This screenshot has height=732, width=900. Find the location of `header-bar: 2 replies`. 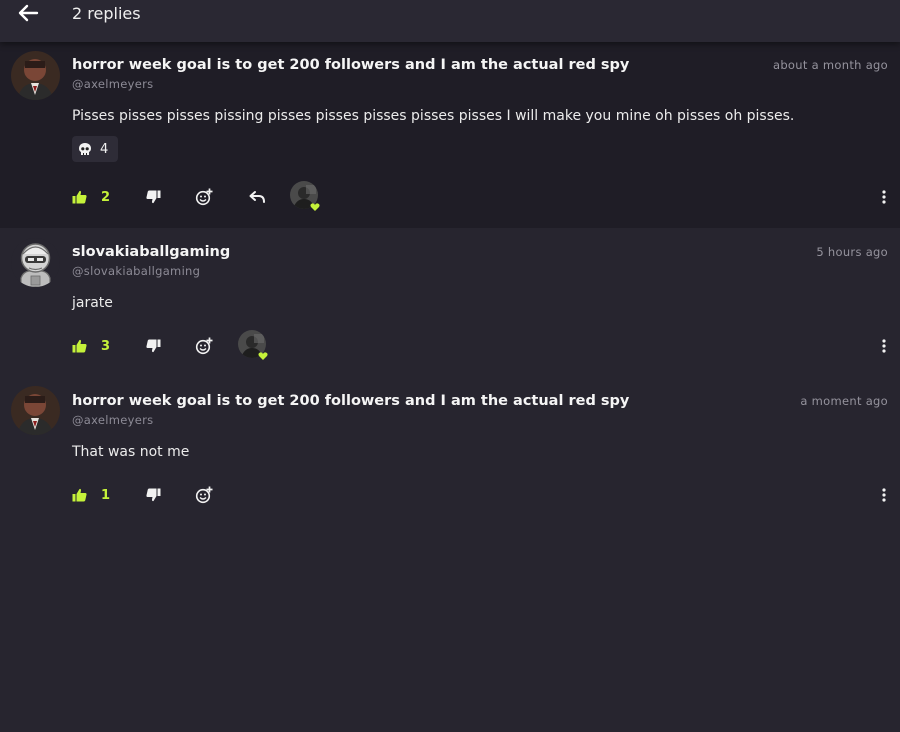

header-bar: 2 replies is located at coordinates (450, 21).